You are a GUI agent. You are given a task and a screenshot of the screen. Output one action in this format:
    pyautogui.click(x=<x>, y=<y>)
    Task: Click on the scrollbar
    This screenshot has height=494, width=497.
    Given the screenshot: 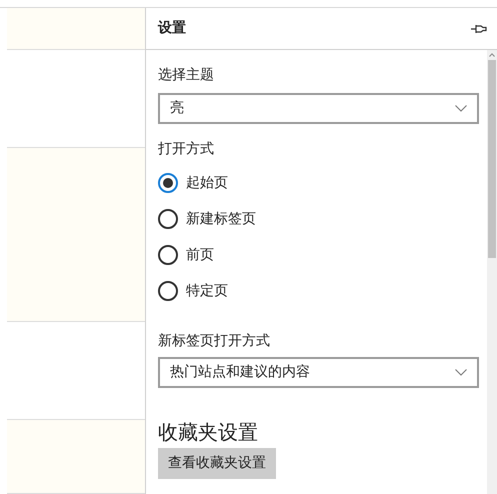 What is the action you would take?
    pyautogui.click(x=492, y=272)
    